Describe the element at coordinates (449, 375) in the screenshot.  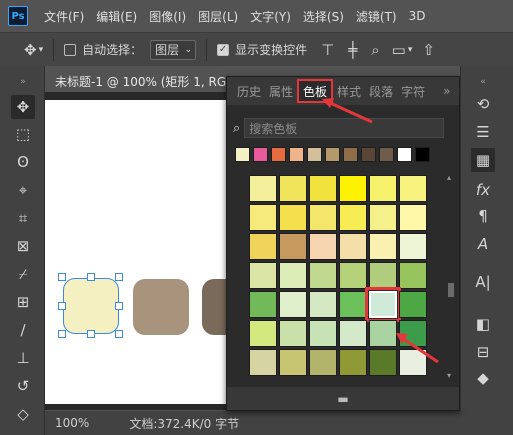
I see `scroll-down-icon: ▾` at that location.